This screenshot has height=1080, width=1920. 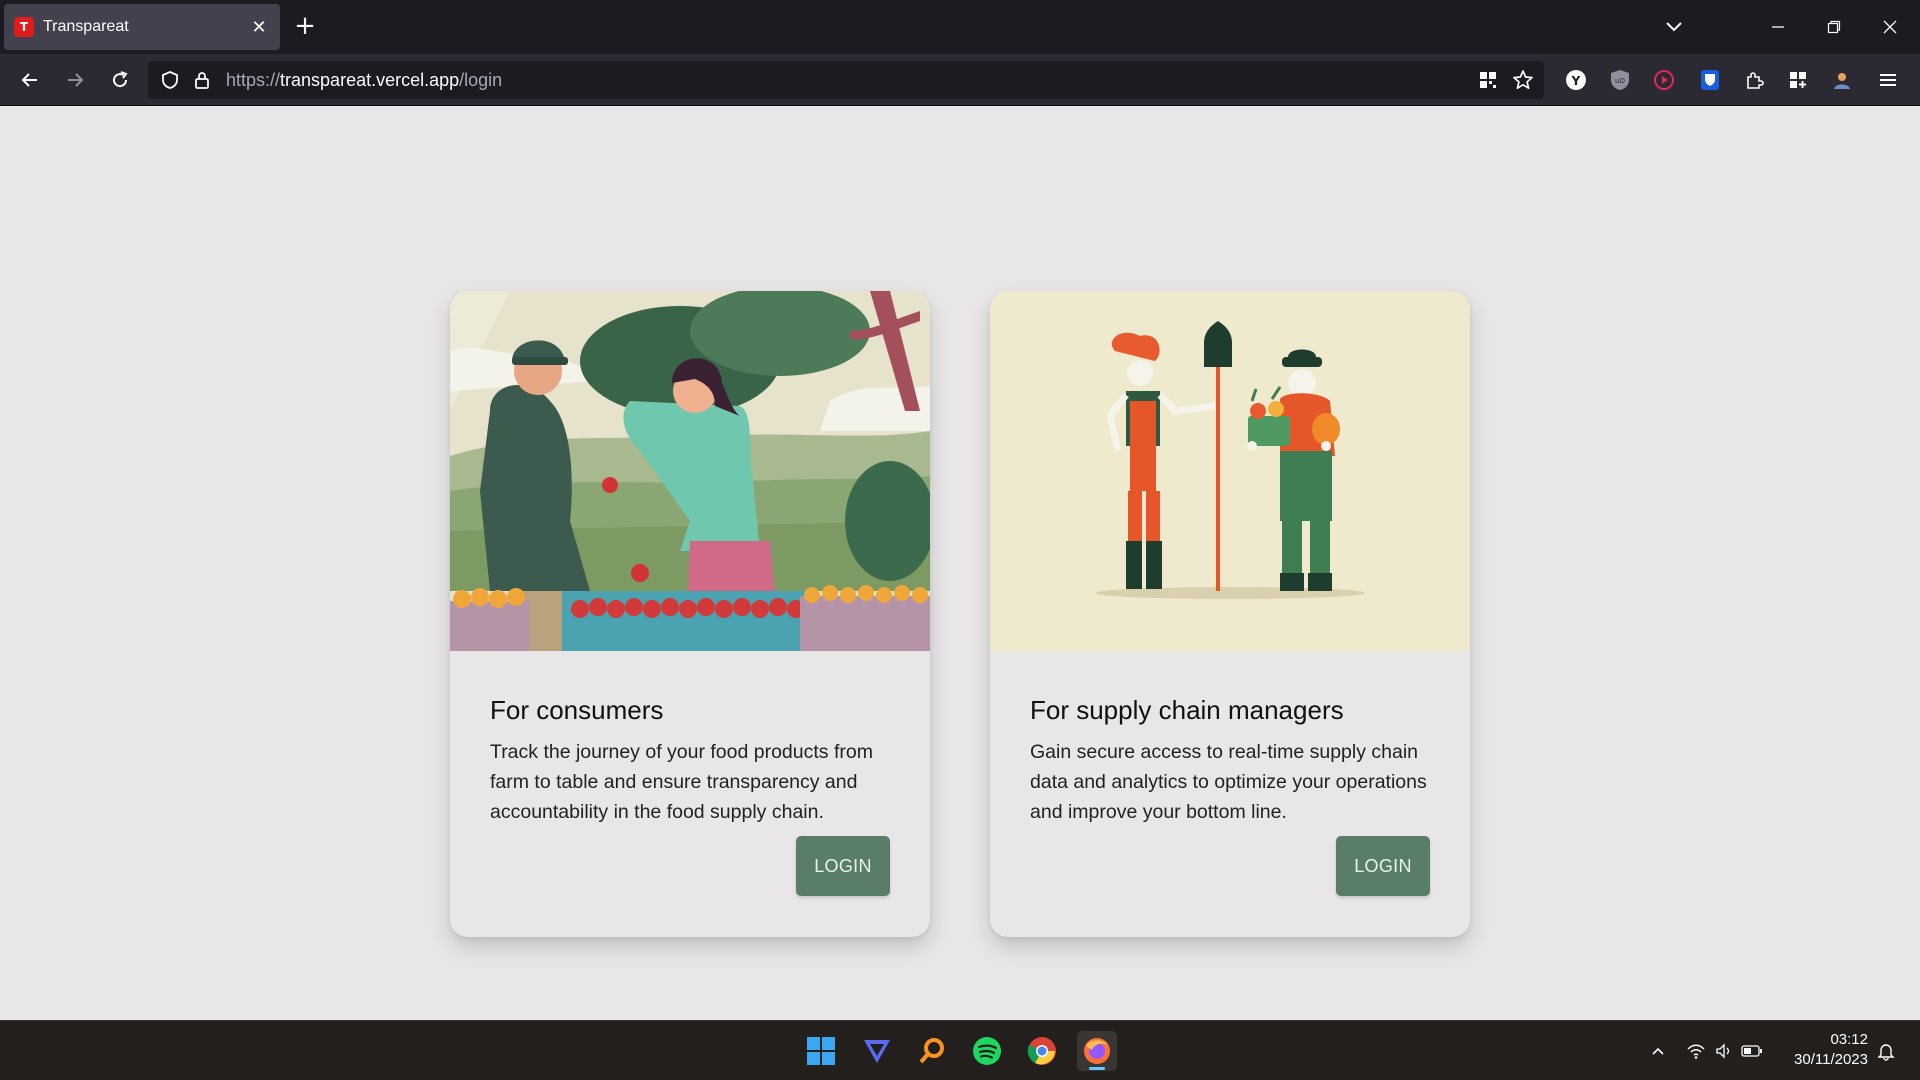 What do you see at coordinates (1888, 80) in the screenshot?
I see `menu-hamburger-icon` at bounding box center [1888, 80].